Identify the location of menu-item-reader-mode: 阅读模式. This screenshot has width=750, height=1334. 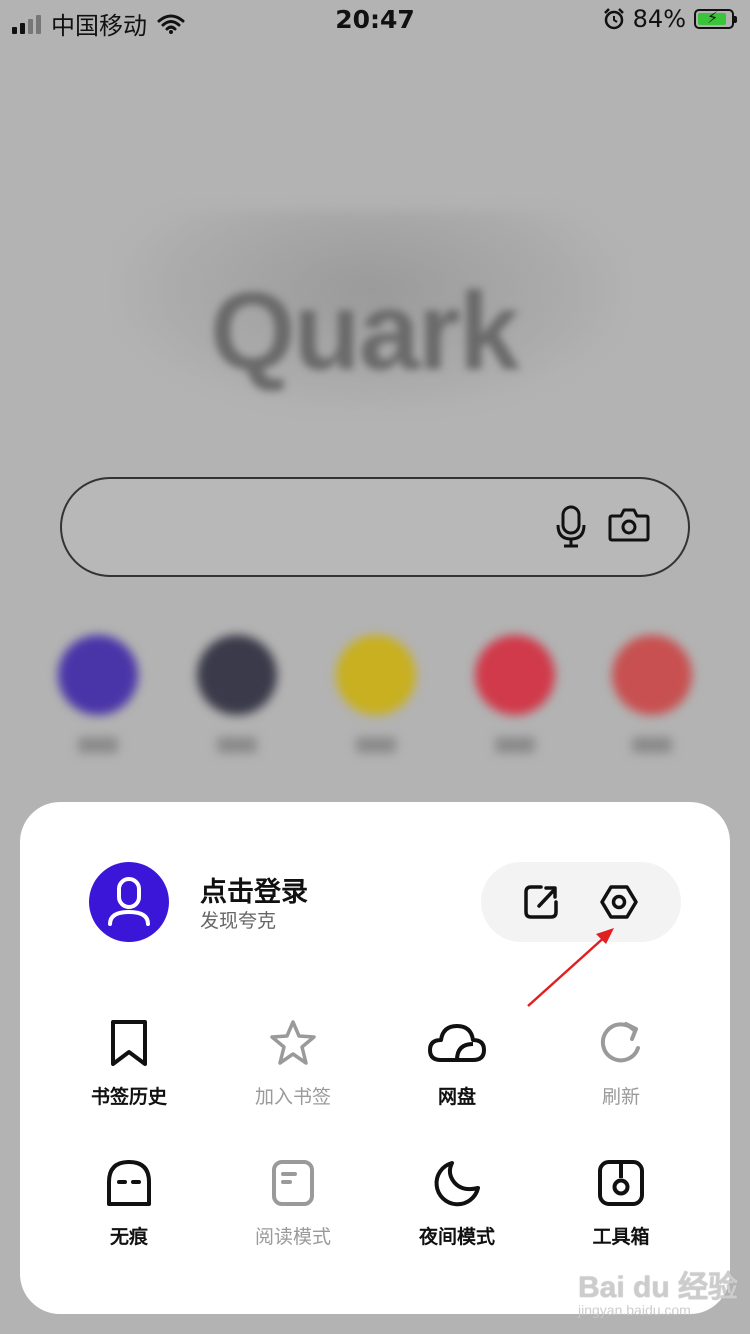
(293, 1203).